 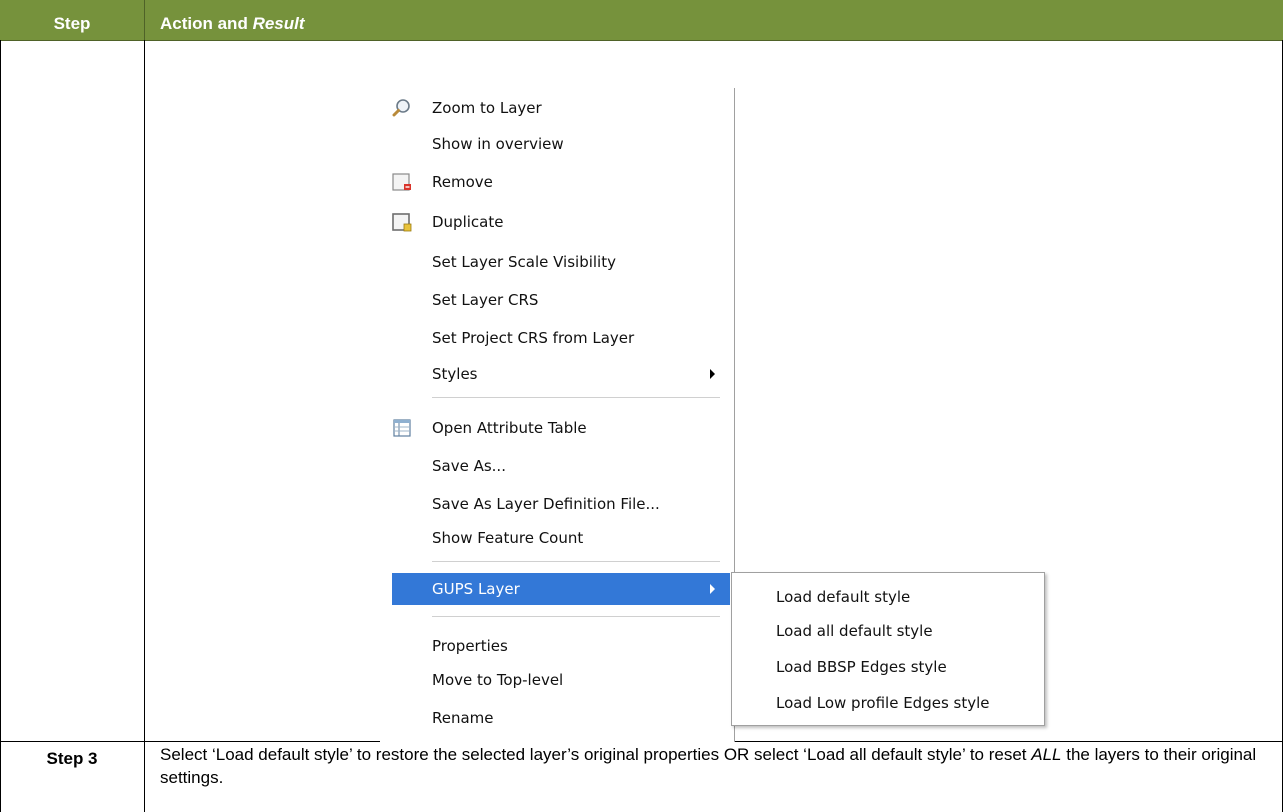 I want to click on menu-item-show-in-overview: Show in overview, so click(x=555, y=144).